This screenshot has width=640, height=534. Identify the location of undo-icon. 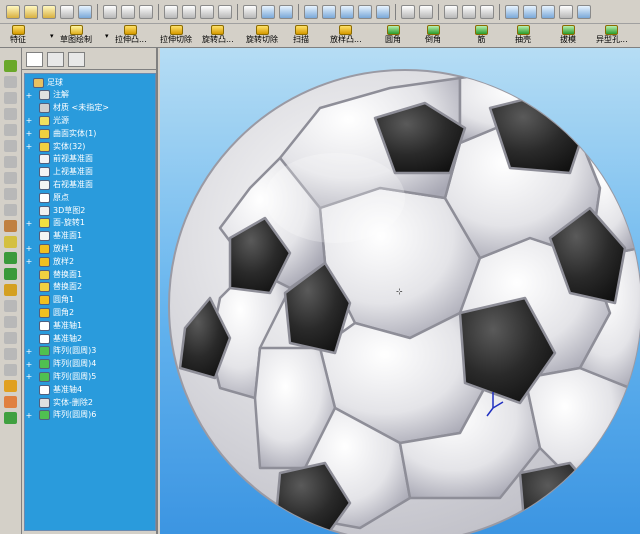
(128, 11).